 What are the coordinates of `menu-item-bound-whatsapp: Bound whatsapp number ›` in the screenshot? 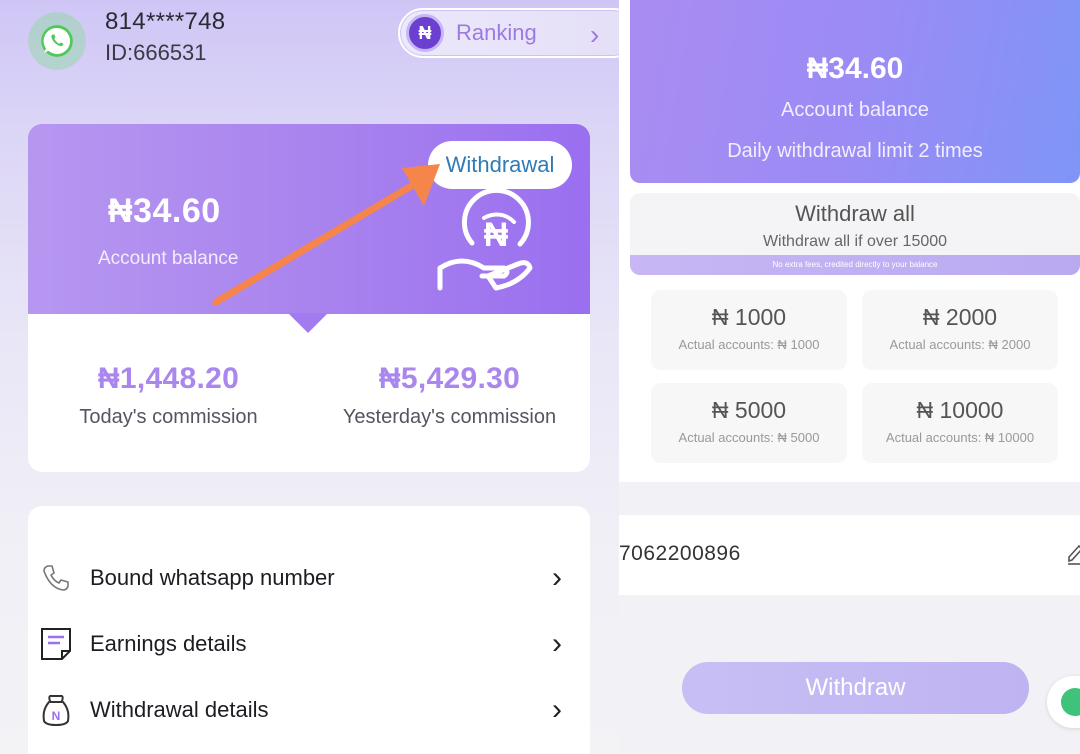 It's located at (309, 578).